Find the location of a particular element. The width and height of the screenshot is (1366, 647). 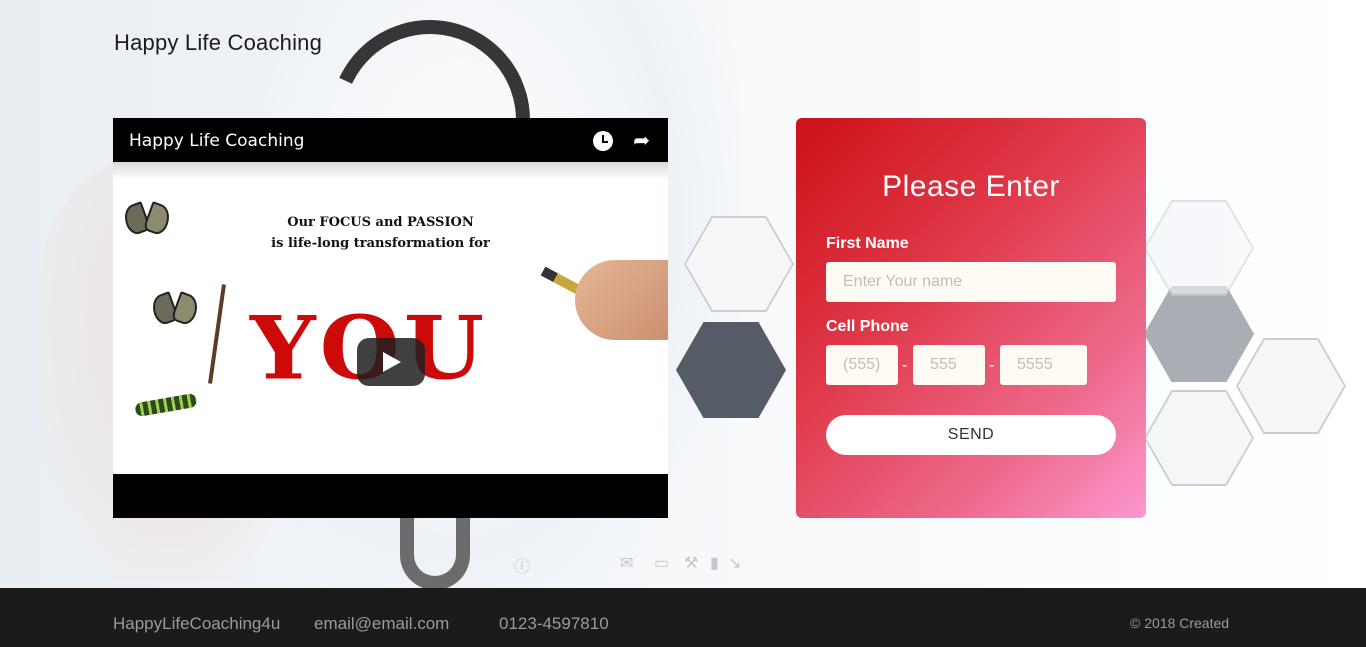

tube-icon: ↘ is located at coordinates (735, 563).